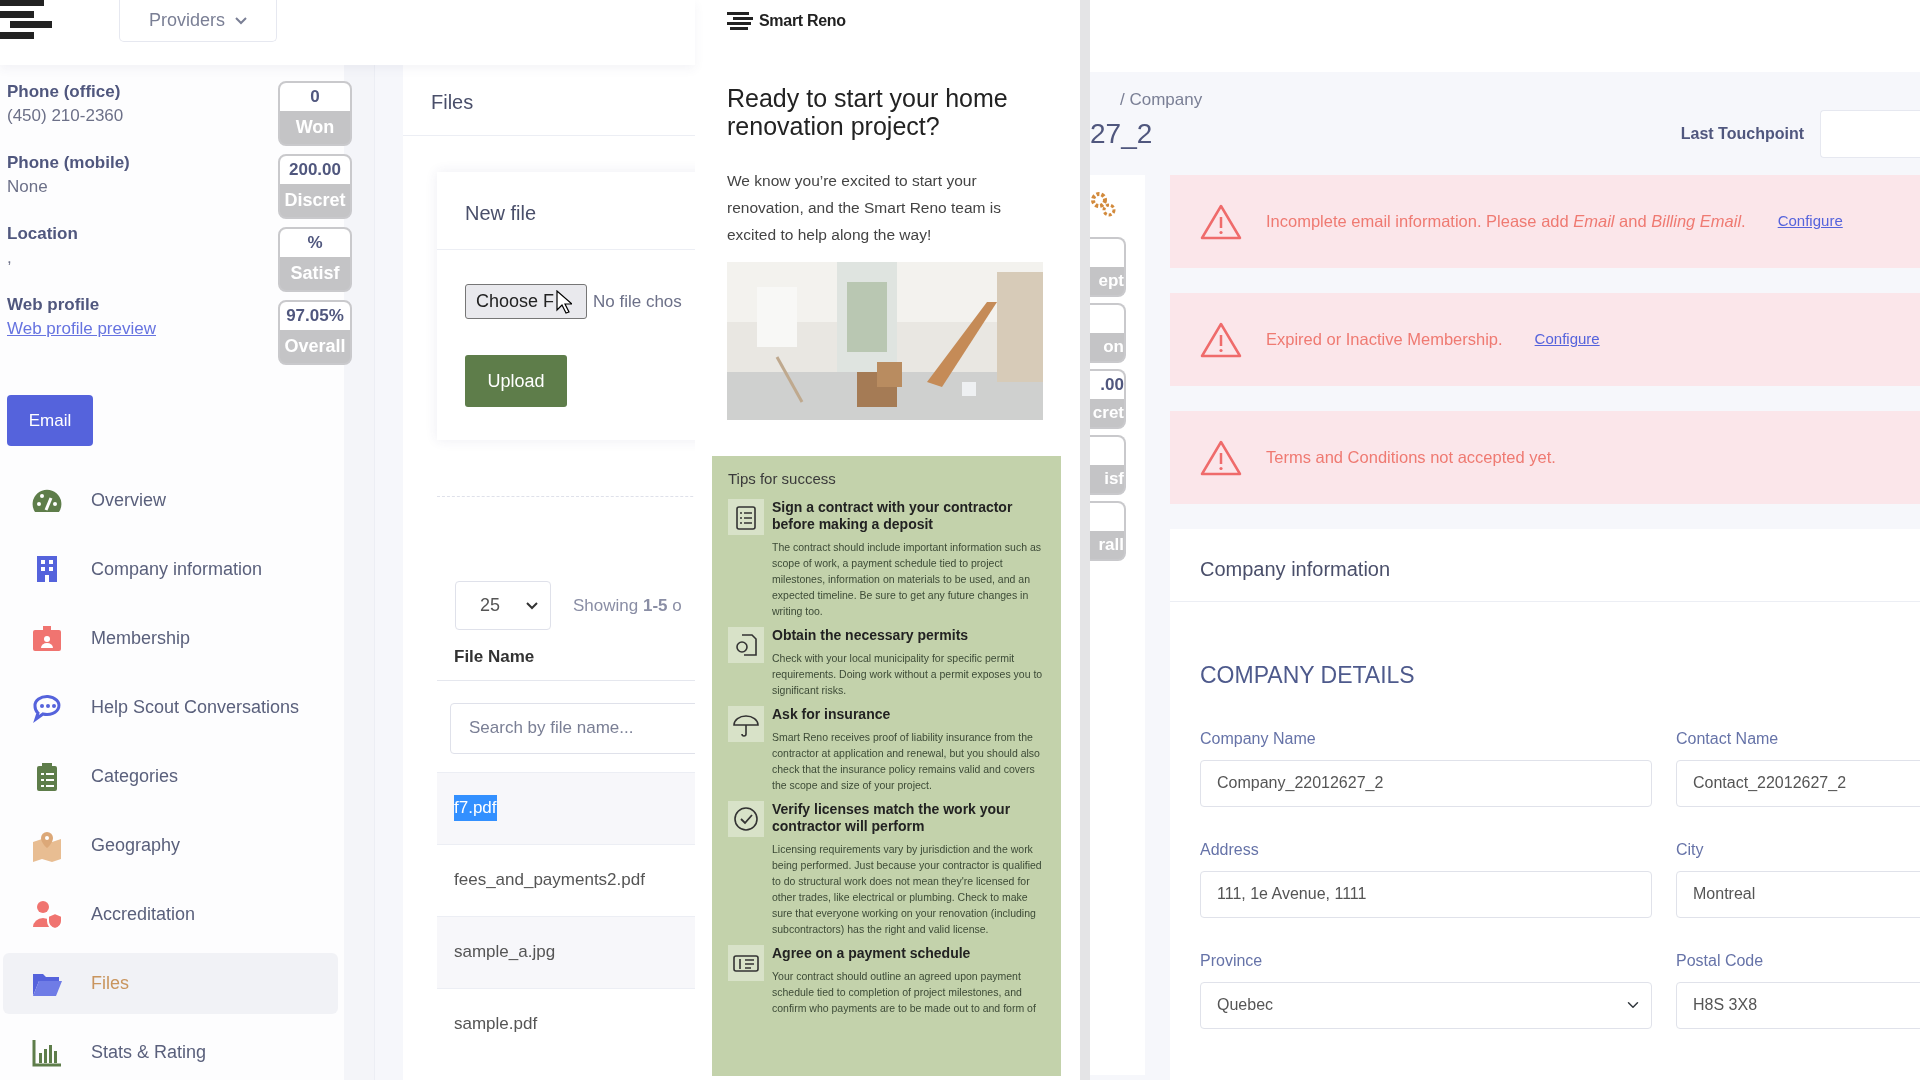  Describe the element at coordinates (1870, 134) in the screenshot. I see `touchpoint-field` at that location.